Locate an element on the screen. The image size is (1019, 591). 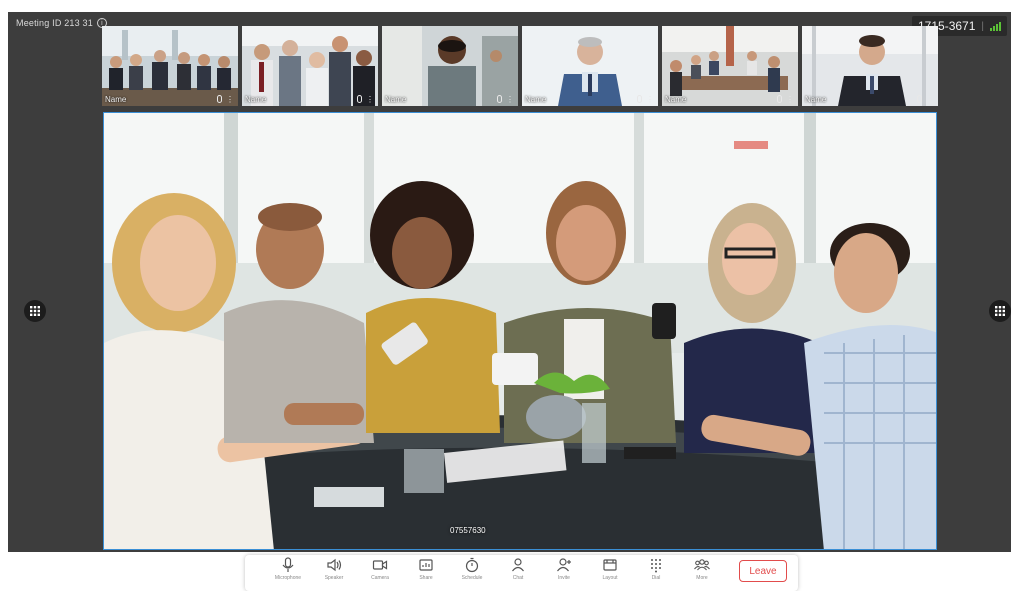
business-team-thumbnail-image is located at coordinates (310, 66).